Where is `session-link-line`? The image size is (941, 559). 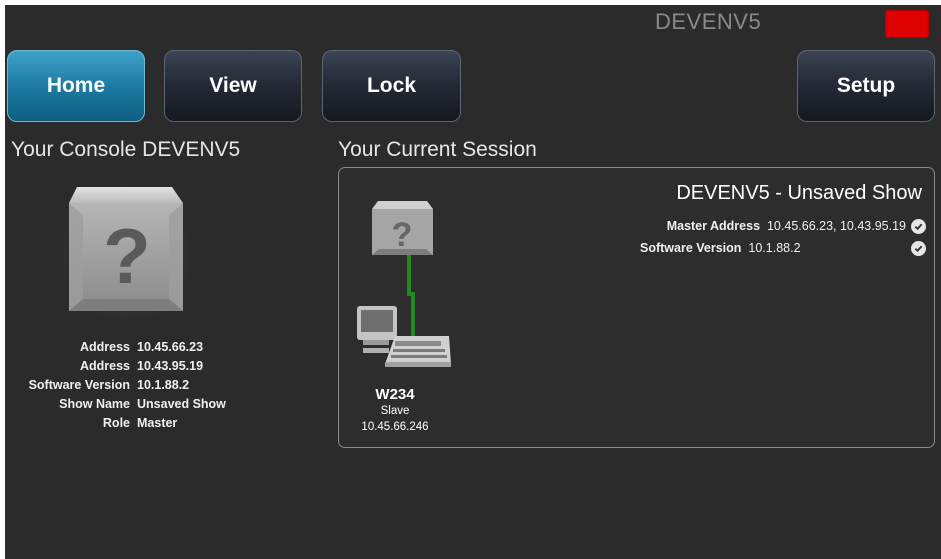 session-link-line is located at coordinates (411, 298).